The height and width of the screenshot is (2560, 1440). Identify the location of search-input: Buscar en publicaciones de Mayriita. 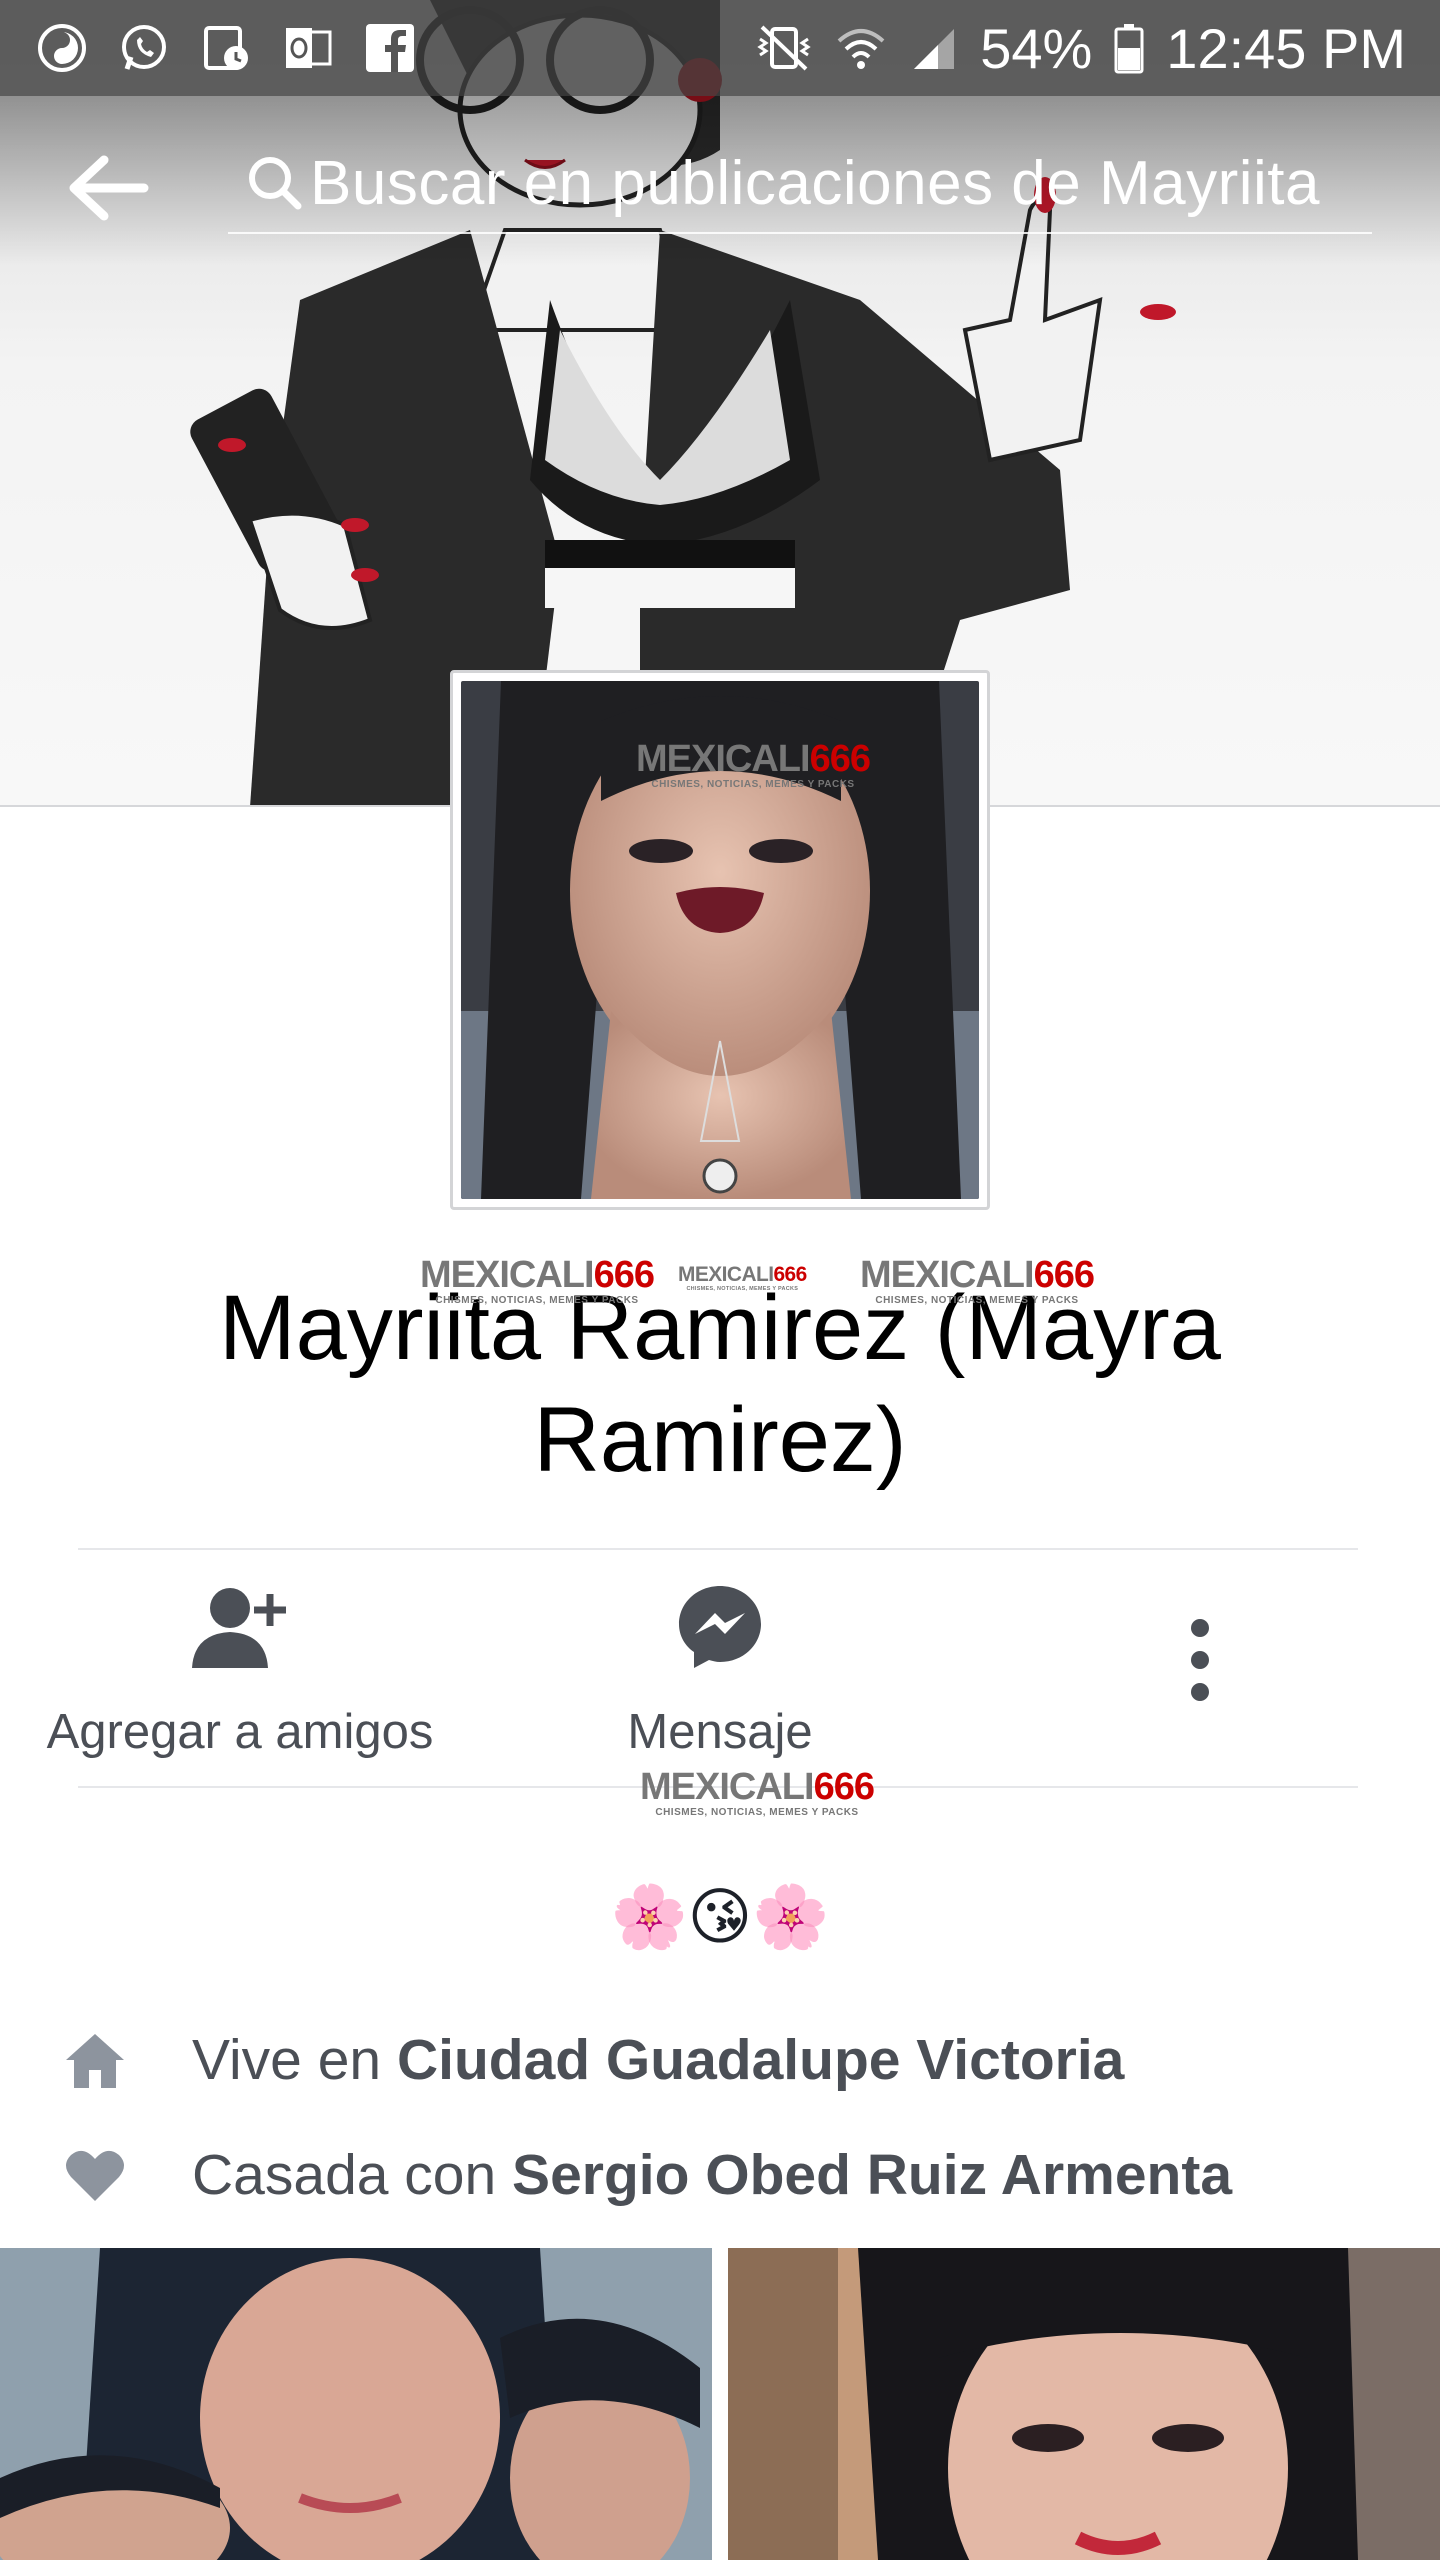
(800, 184).